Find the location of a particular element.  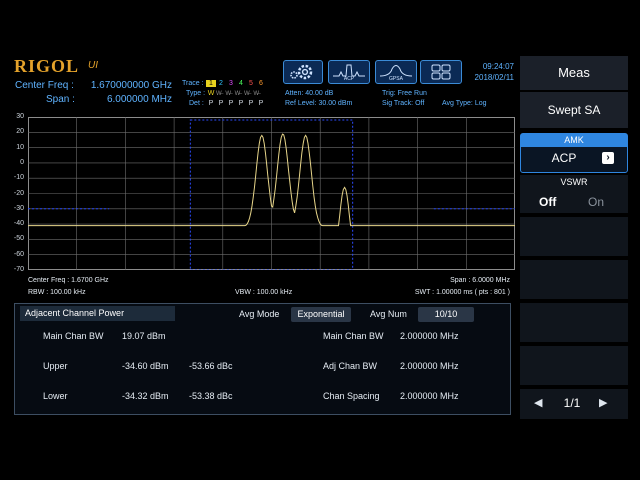

settings-button is located at coordinates (303, 72).